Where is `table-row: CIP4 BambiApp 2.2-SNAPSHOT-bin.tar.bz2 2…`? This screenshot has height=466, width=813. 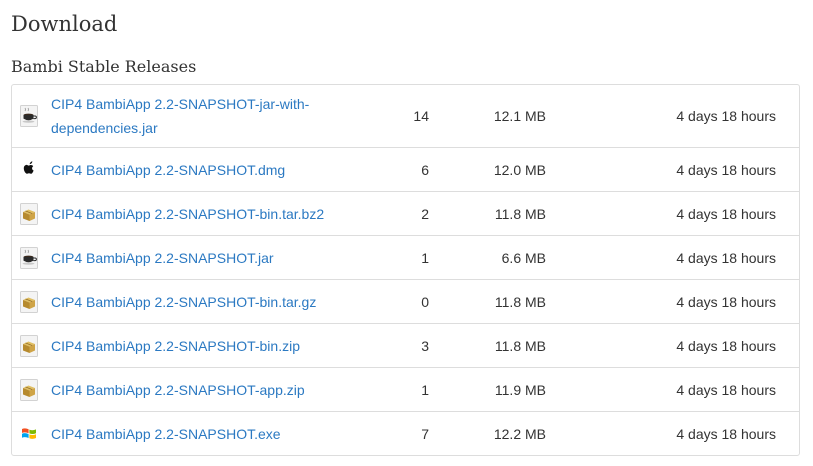 table-row: CIP4 BambiApp 2.2-SNAPSHOT-bin.tar.bz2 2… is located at coordinates (405, 213).